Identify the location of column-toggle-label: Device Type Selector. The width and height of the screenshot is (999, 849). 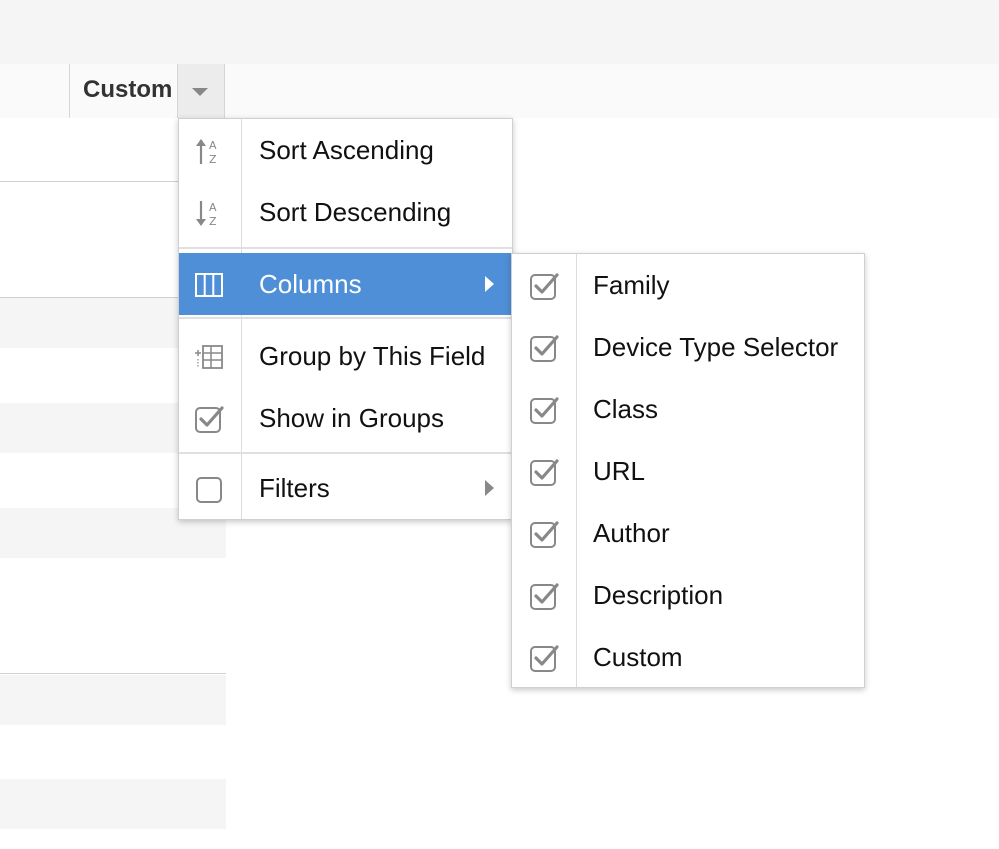
(716, 347).